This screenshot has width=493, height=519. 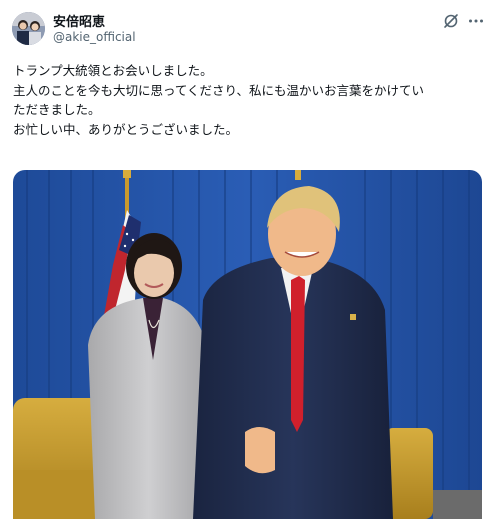 I want to click on more-icon, so click(x=476, y=21).